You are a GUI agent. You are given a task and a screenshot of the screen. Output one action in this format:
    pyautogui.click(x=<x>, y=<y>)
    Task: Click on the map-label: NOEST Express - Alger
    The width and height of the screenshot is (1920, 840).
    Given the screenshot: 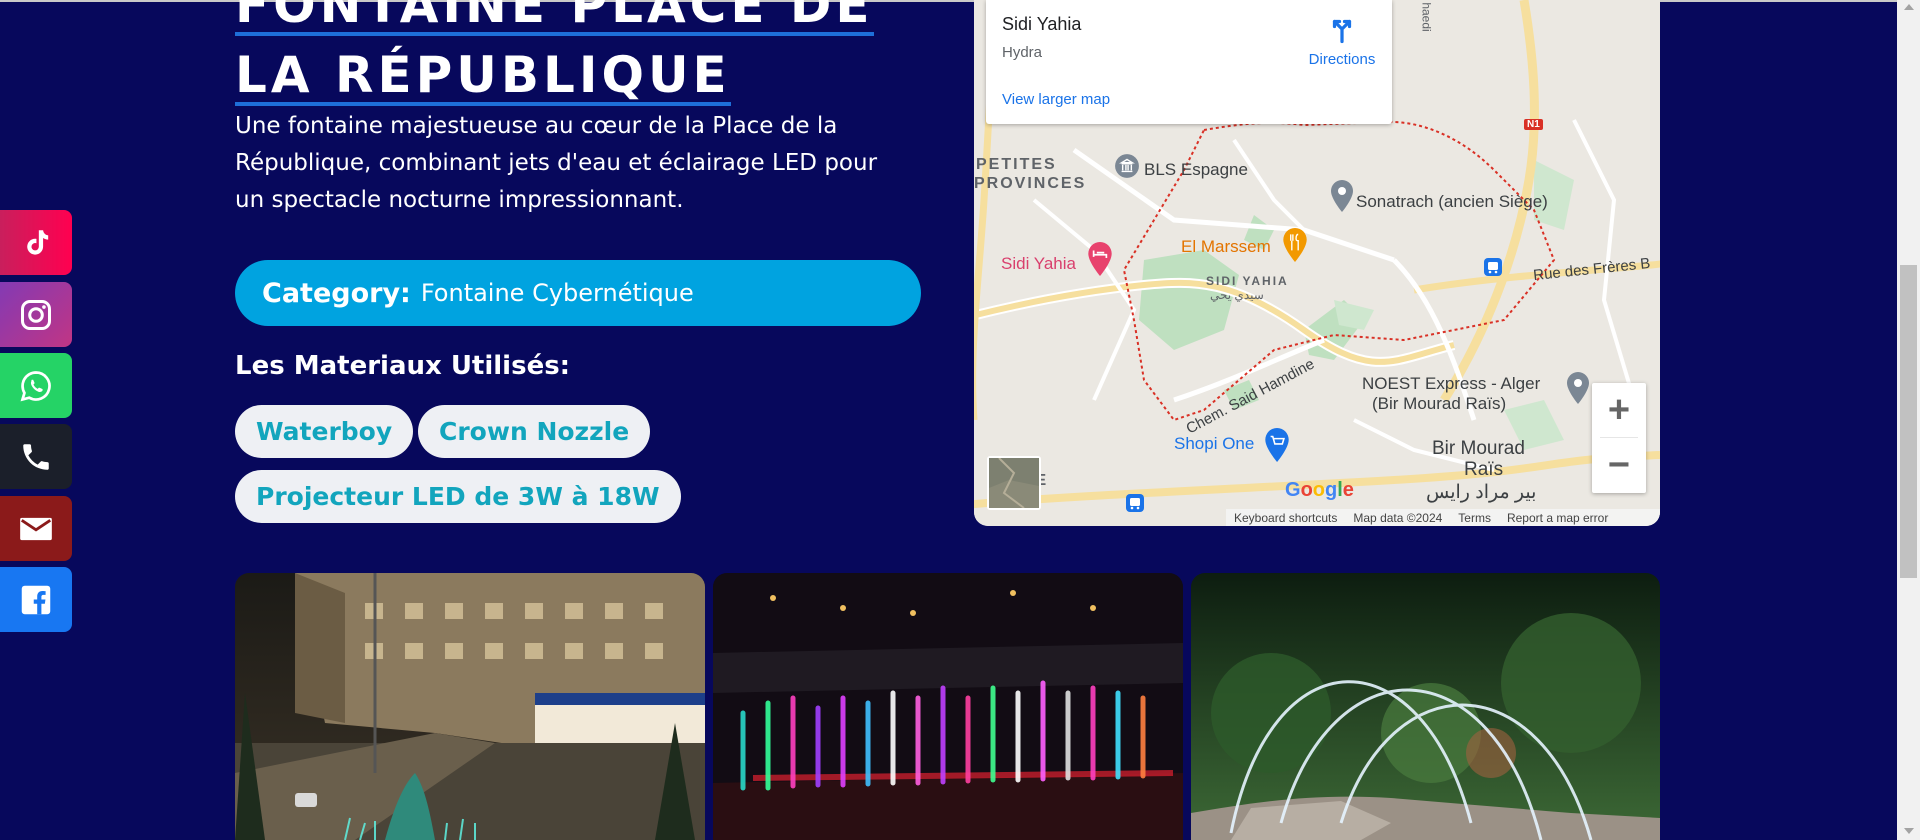 What is the action you would take?
    pyautogui.click(x=1451, y=383)
    